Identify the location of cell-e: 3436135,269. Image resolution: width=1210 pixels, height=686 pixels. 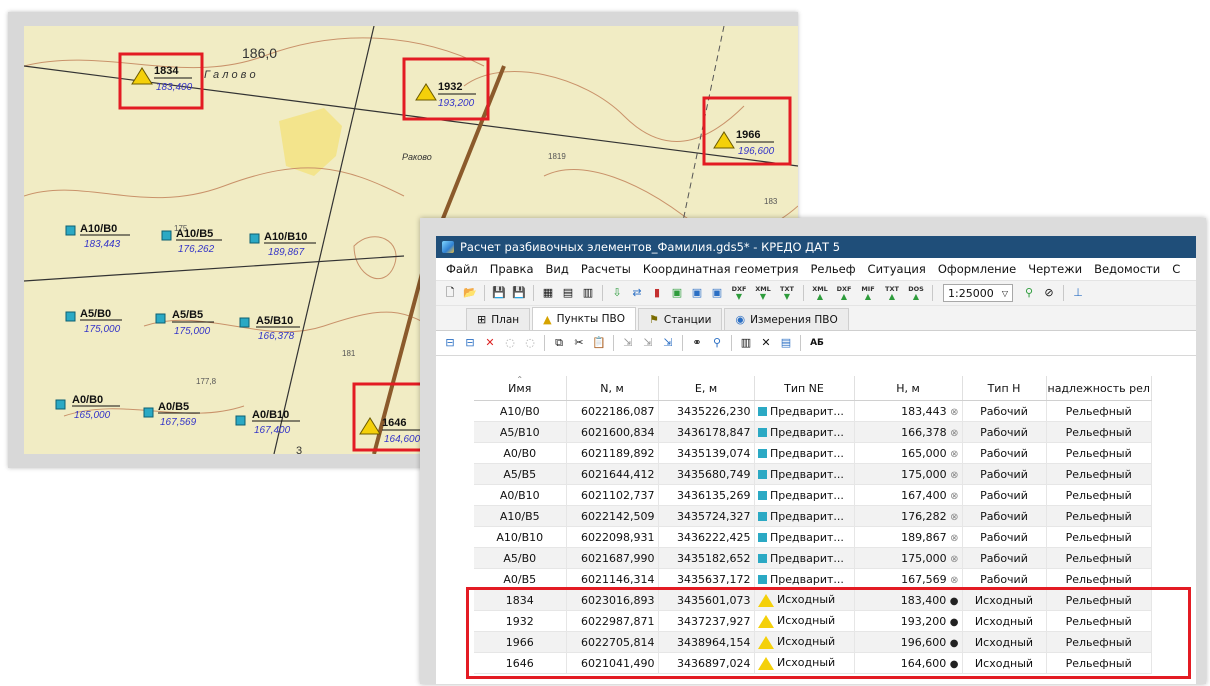
(706, 495).